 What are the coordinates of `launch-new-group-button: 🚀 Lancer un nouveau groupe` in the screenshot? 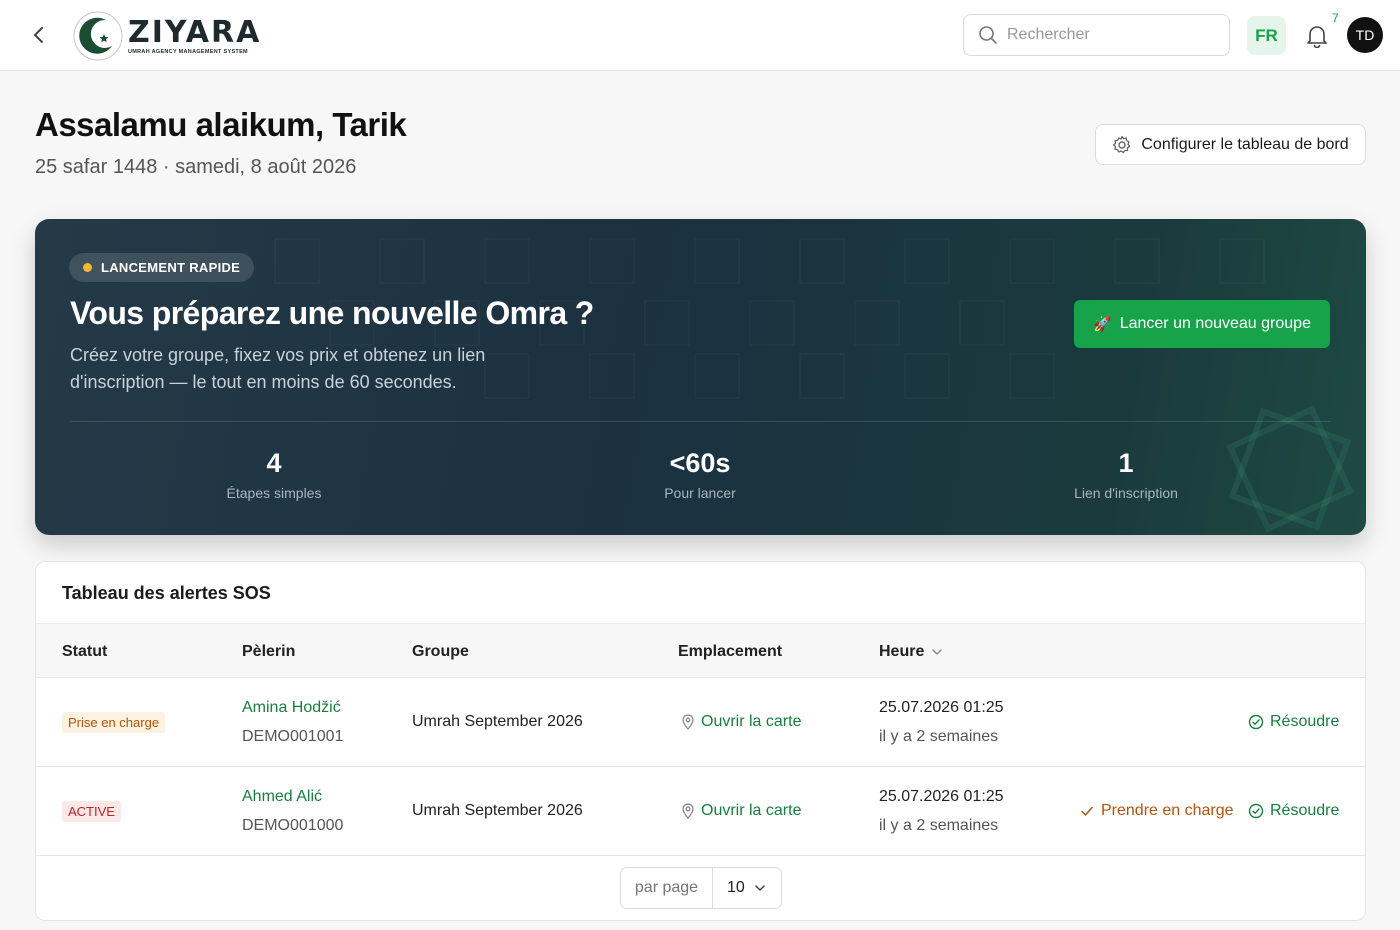 It's located at (1202, 324).